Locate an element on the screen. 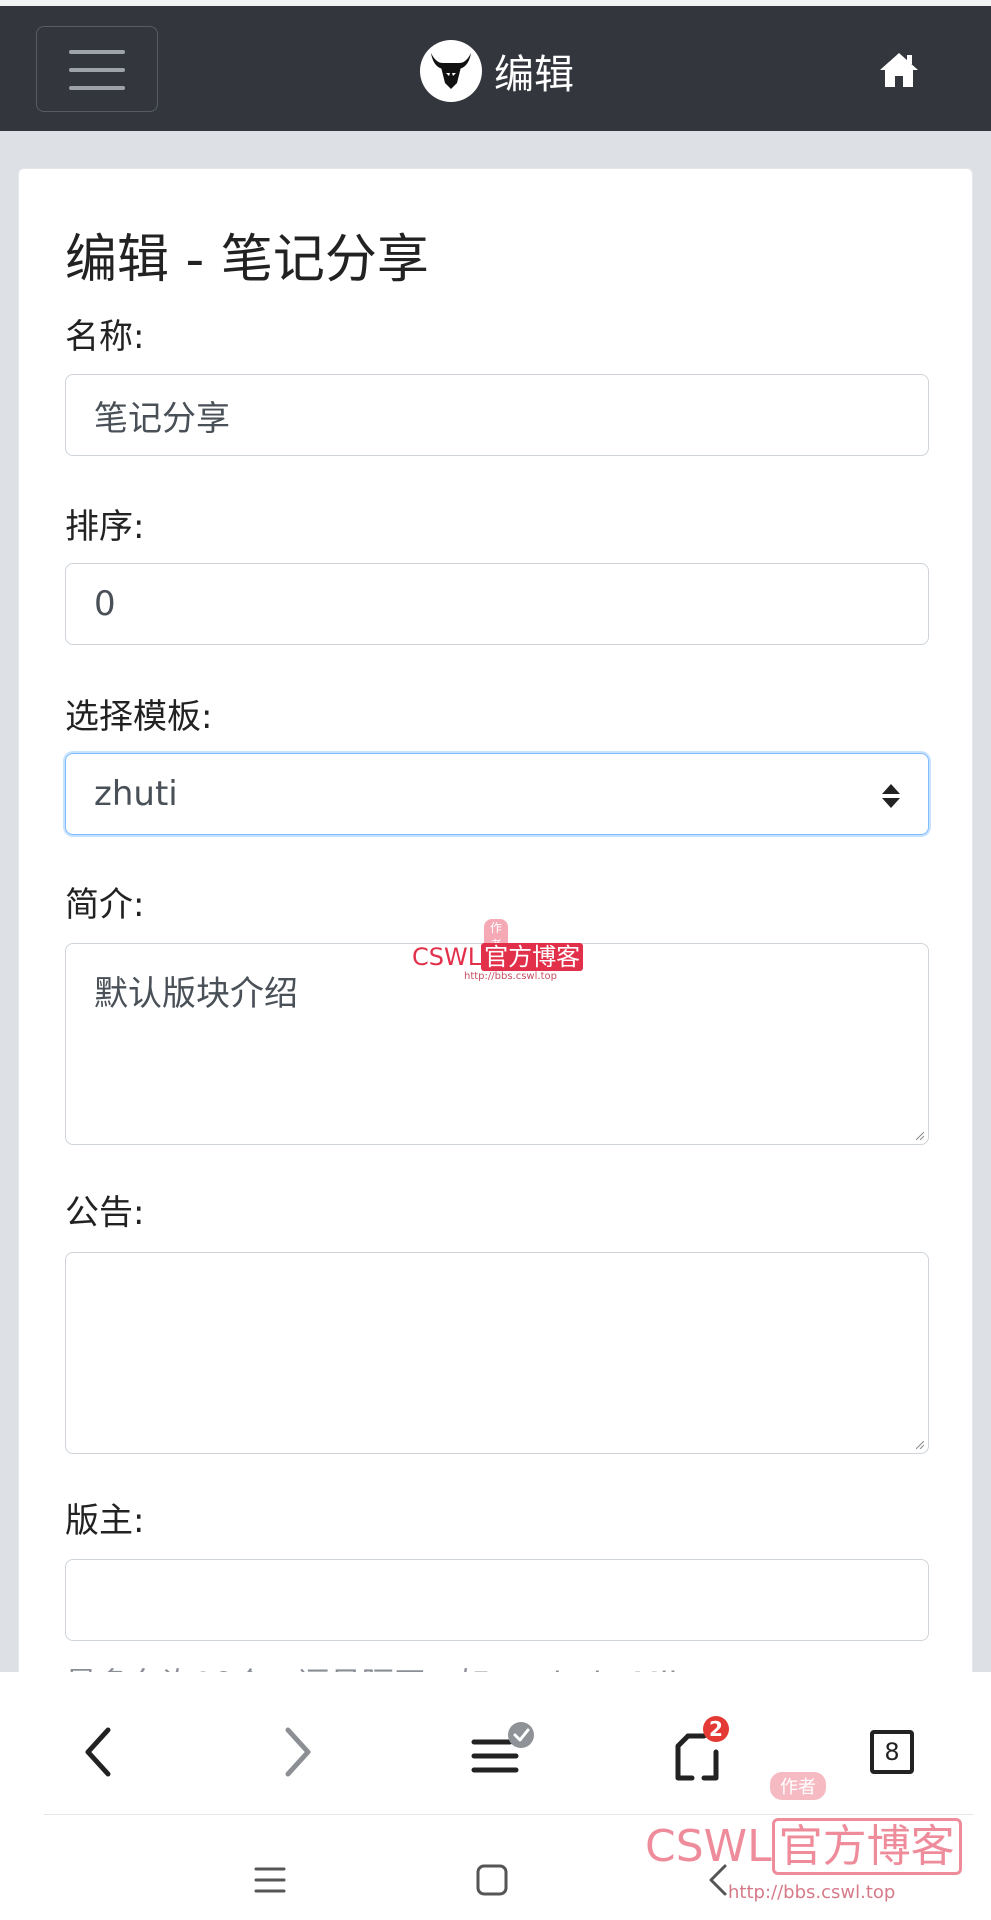 Image resolution: width=991 pixels, height=1920 pixels. notice-label: 公告: is located at coordinates (105, 1213).